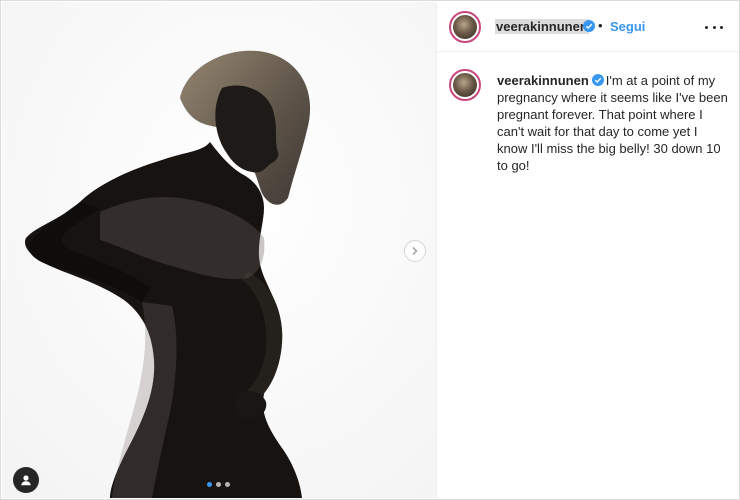  What do you see at coordinates (542, 26) in the screenshot?
I see `header-username-link: veerakinnunen` at bounding box center [542, 26].